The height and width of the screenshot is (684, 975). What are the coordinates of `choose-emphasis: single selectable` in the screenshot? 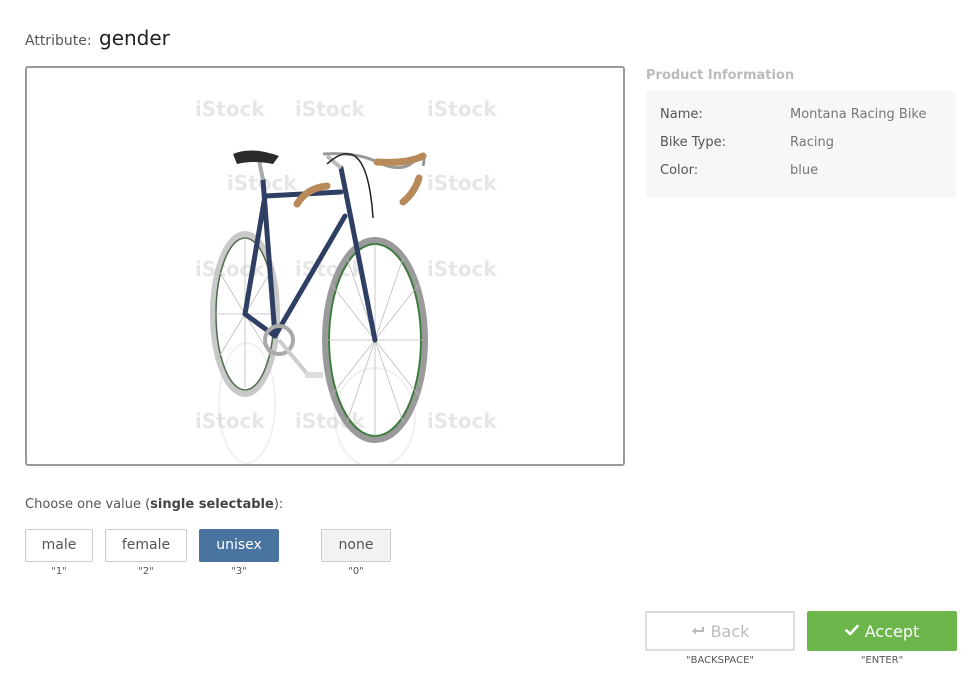 It's located at (212, 504).